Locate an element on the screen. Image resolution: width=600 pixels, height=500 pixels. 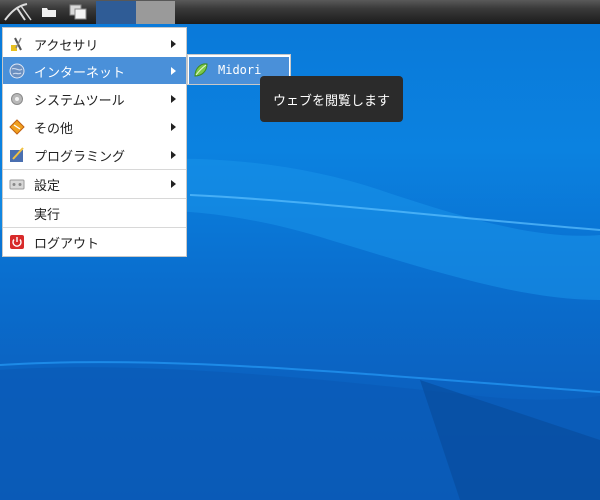
submenu-item-label: Midori is located at coordinates (240, 70).